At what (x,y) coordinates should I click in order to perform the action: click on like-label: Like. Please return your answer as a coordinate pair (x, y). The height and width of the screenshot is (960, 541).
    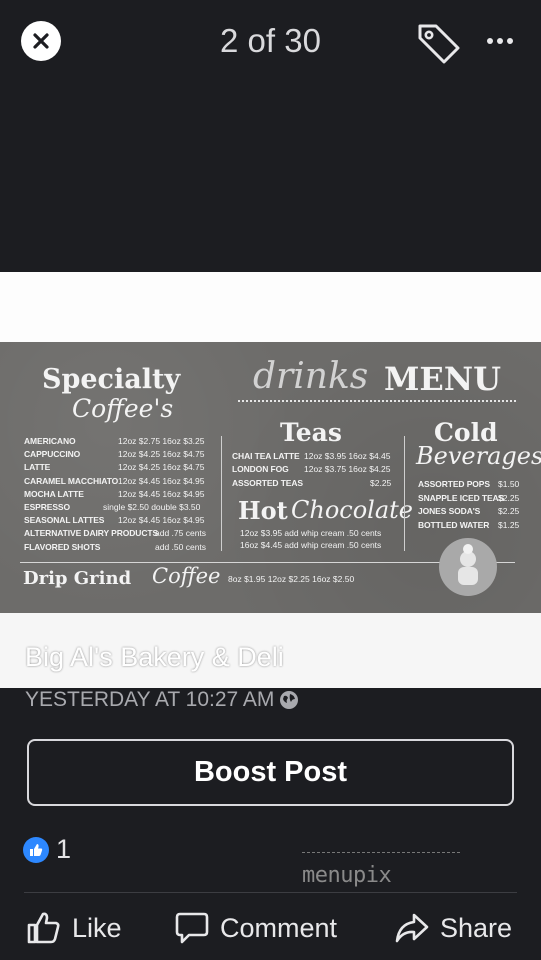
    Looking at the image, I should click on (97, 927).